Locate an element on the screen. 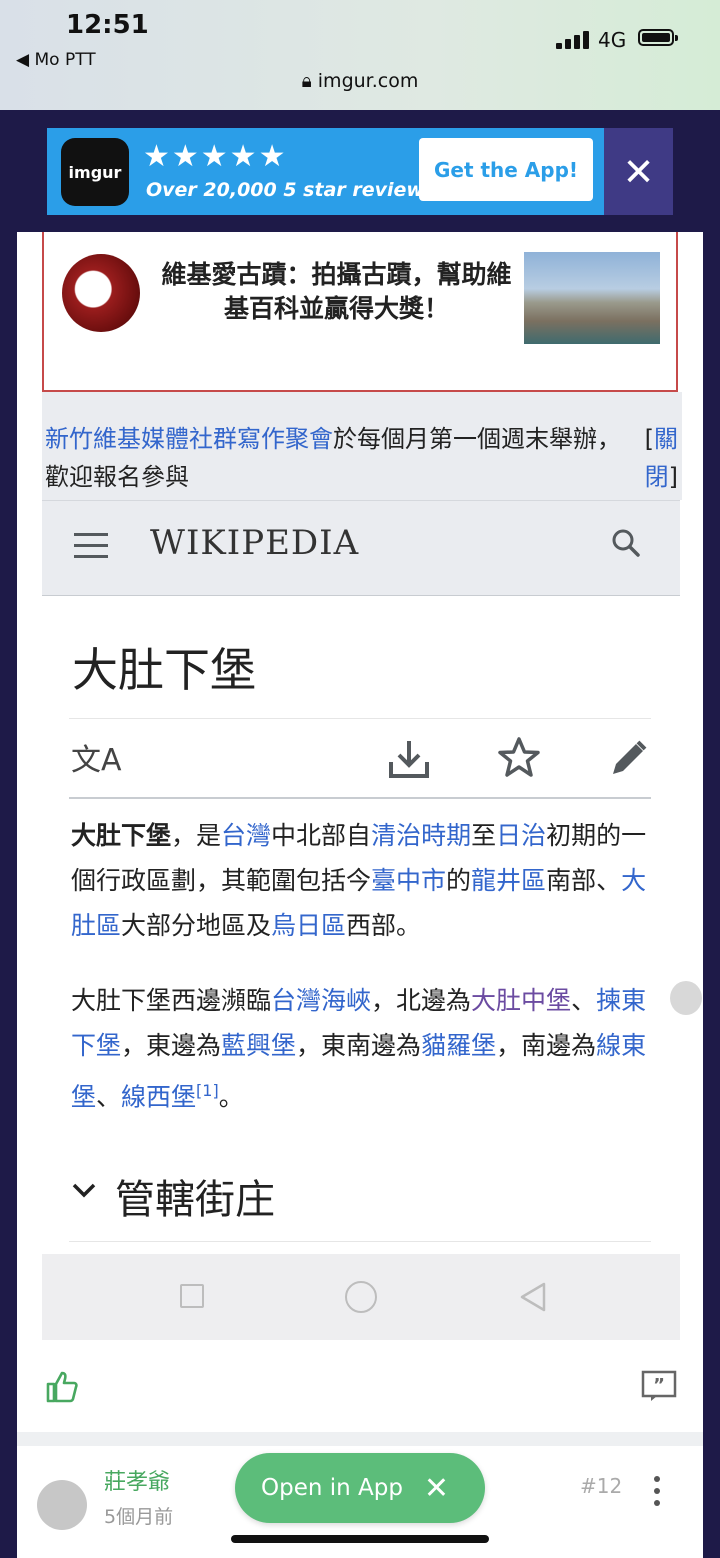 This screenshot has height=1558, width=720. avatar is located at coordinates (62, 1505).